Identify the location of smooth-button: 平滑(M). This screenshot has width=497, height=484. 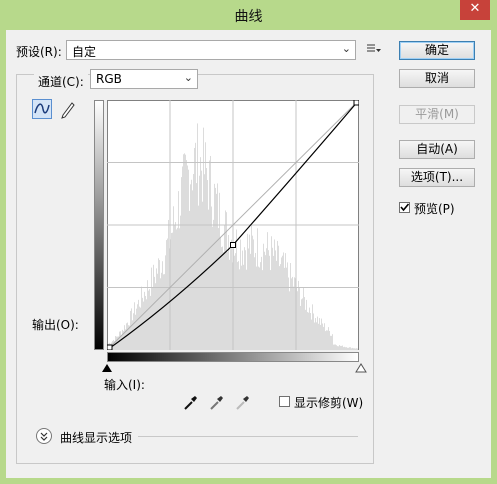
(437, 114).